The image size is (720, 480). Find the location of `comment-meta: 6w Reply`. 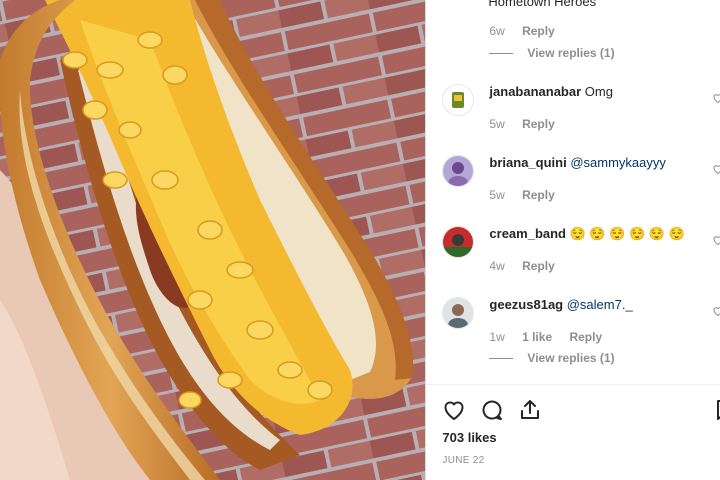

comment-meta: 6w Reply is located at coordinates (528, 31).